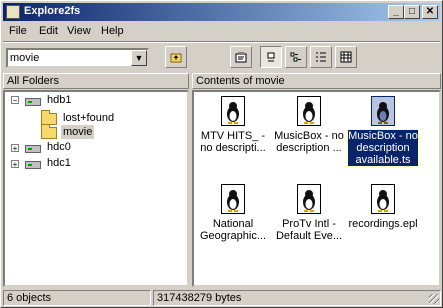 The width and height of the screenshot is (443, 308). What do you see at coordinates (316, 81) in the screenshot?
I see `contents-header: Contents of movie` at bounding box center [316, 81].